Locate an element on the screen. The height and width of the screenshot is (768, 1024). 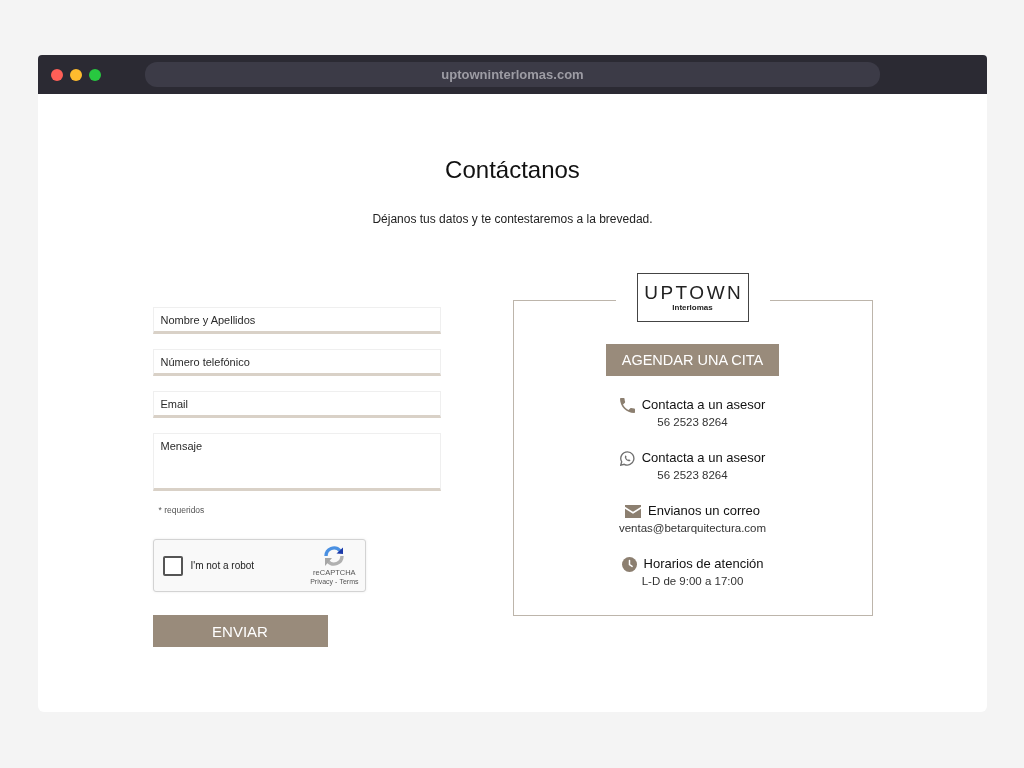
phone-icon is located at coordinates (627, 405).